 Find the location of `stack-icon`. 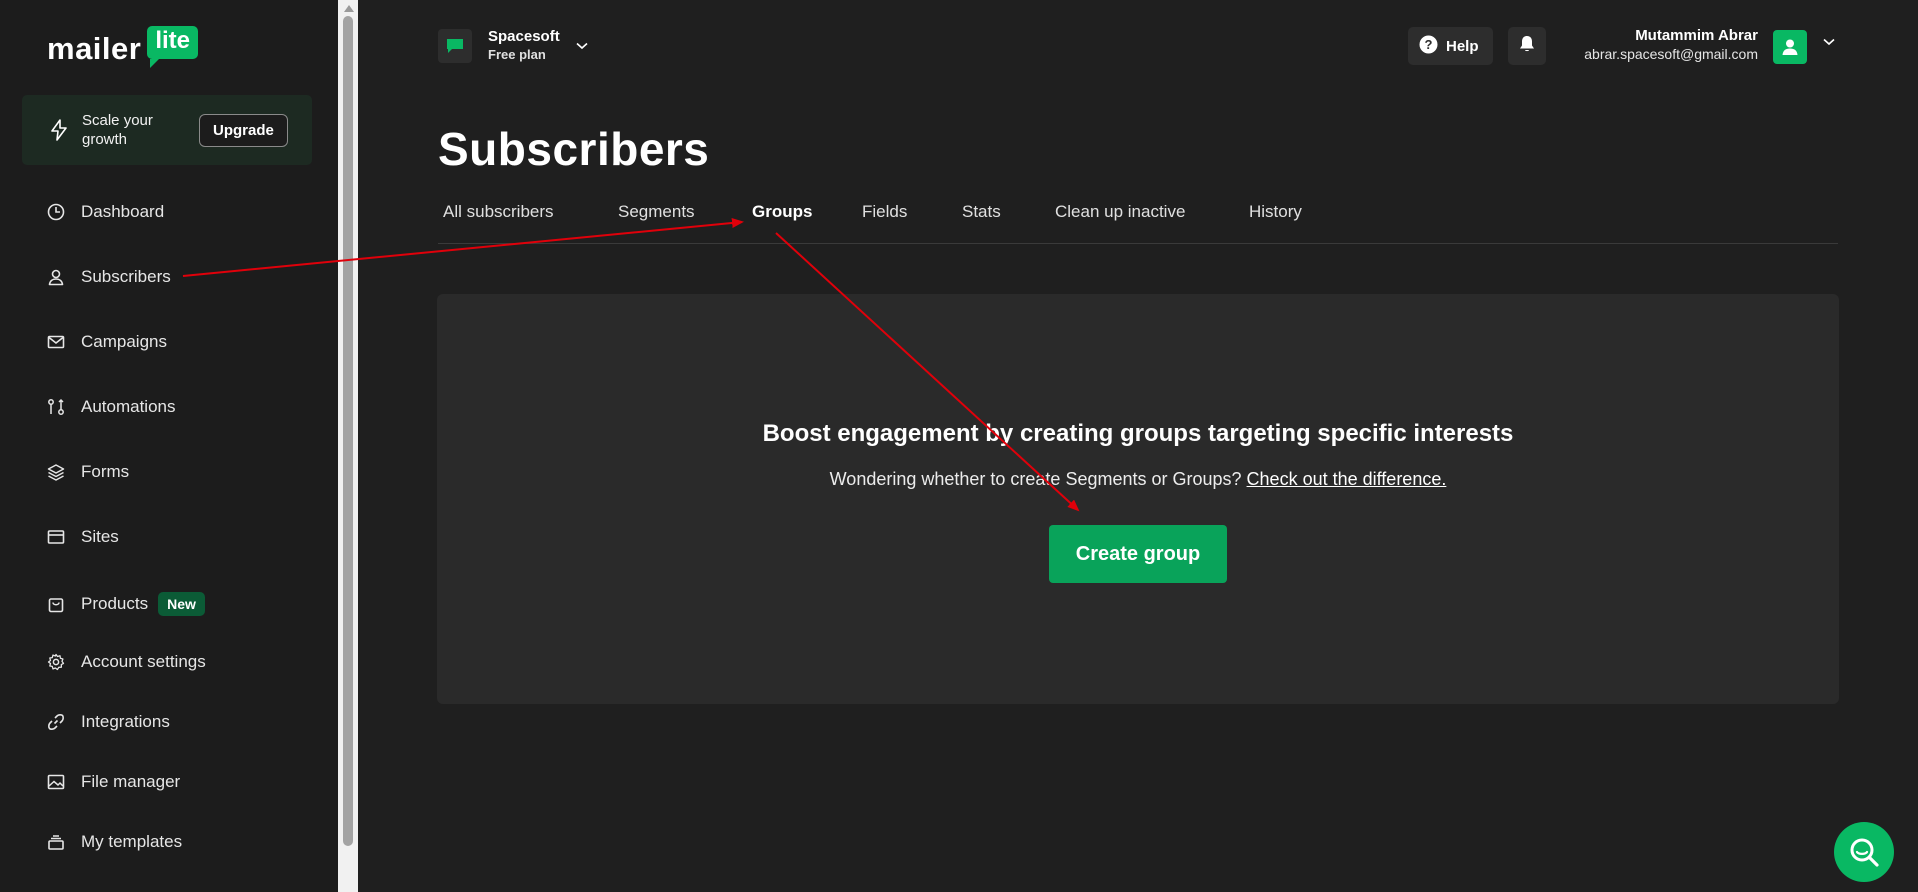

stack-icon is located at coordinates (56, 842).